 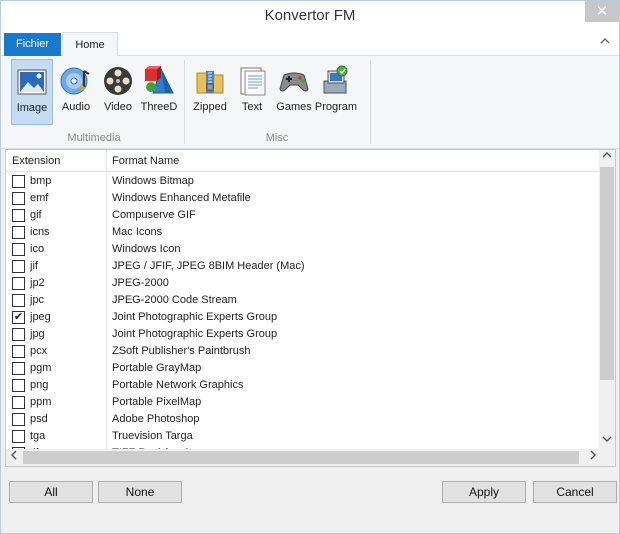 What do you see at coordinates (336, 81) in the screenshot?
I see `program-installer-icon` at bounding box center [336, 81].